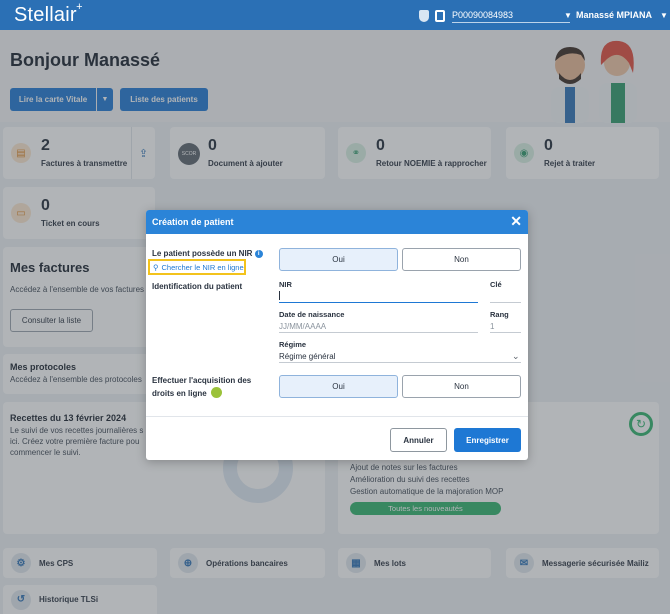 The width and height of the screenshot is (670, 614). I want to click on text-cursor, so click(279, 295).